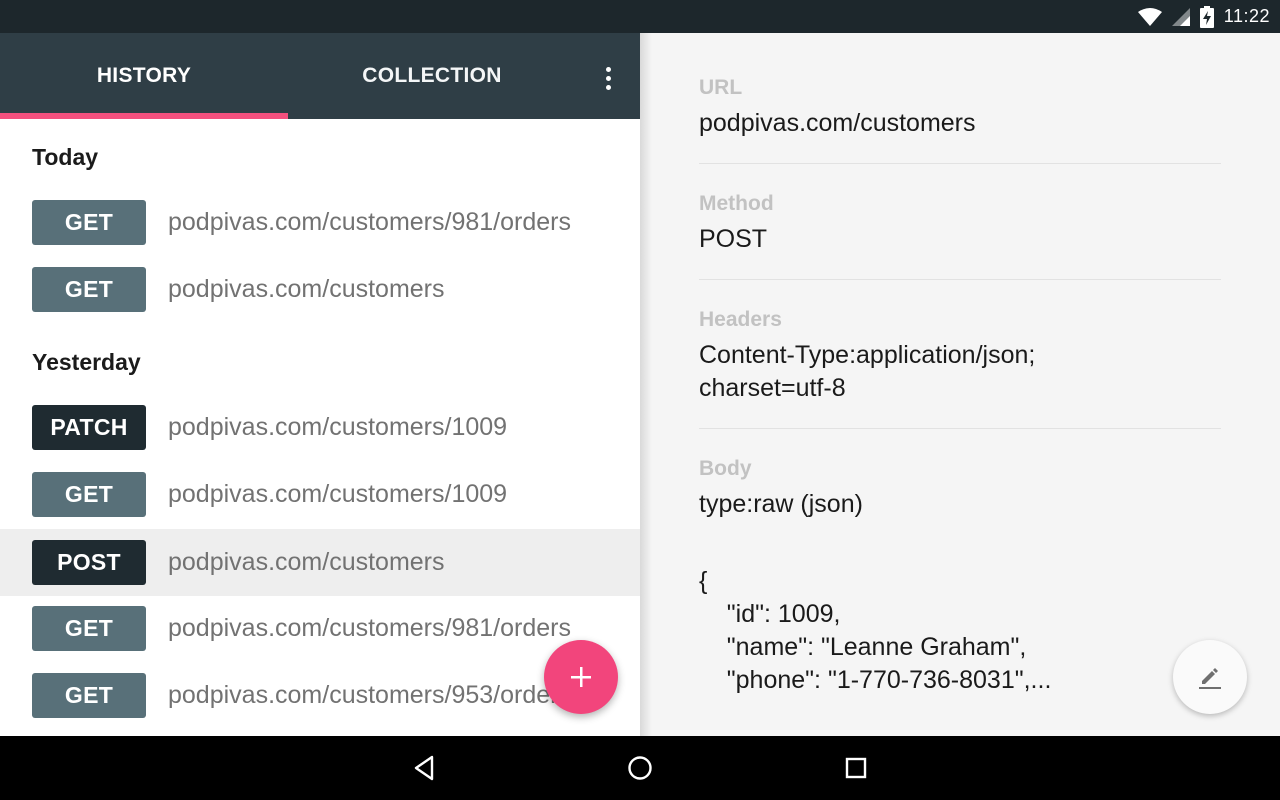 The height and width of the screenshot is (800, 1280). What do you see at coordinates (725, 468) in the screenshot?
I see `body-label: Body` at bounding box center [725, 468].